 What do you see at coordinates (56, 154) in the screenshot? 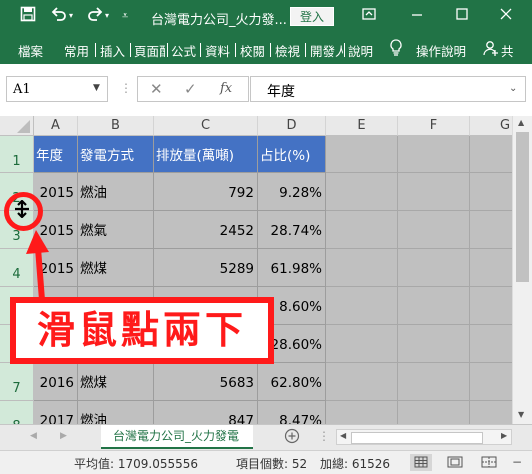
I see `cell-a1: 年度` at bounding box center [56, 154].